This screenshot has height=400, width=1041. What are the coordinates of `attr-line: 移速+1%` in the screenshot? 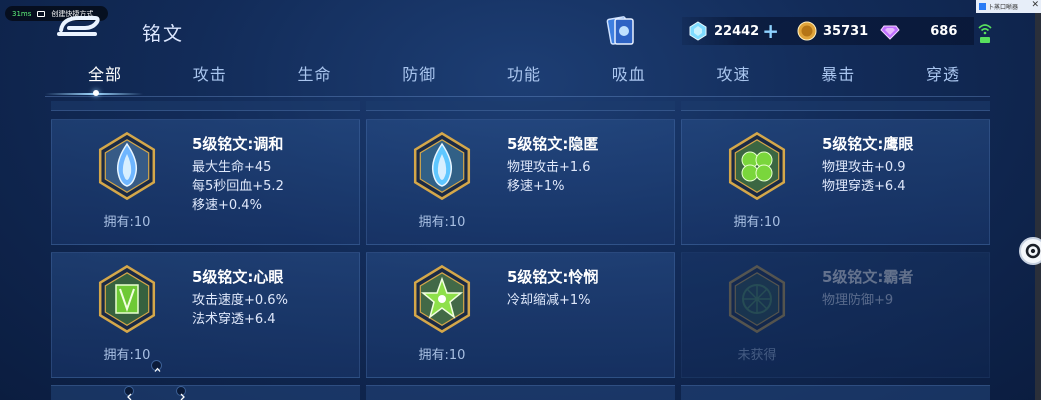 It's located at (536, 186).